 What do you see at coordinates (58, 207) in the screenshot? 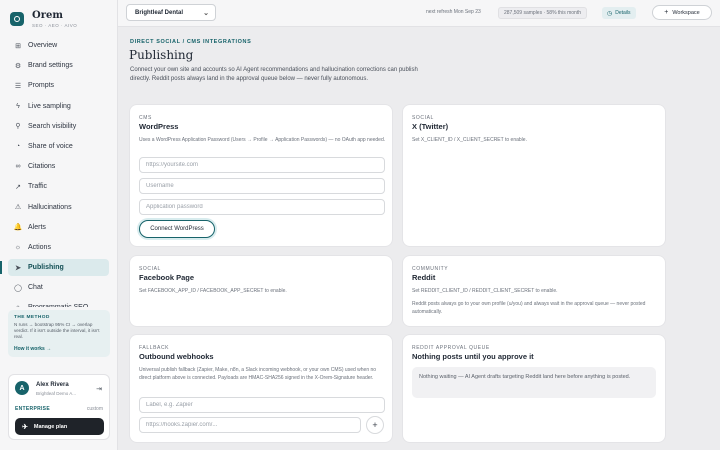
I see `sidebar-item-hallucinations: ⚠ Hallucinations` at bounding box center [58, 207].